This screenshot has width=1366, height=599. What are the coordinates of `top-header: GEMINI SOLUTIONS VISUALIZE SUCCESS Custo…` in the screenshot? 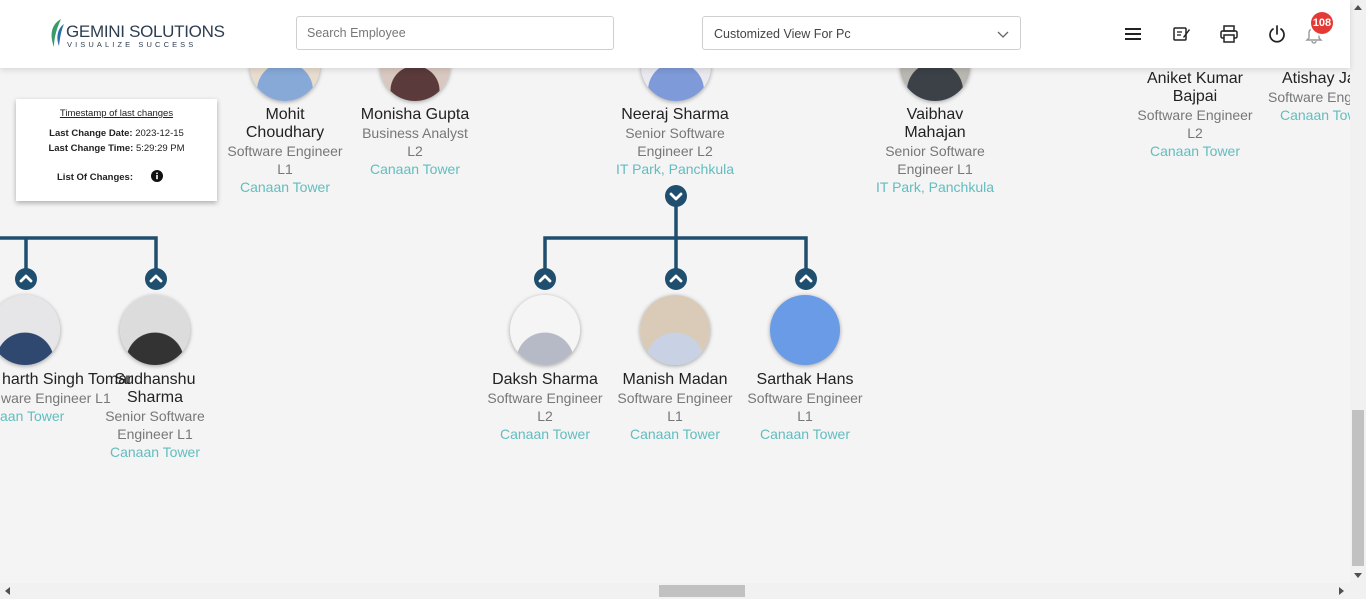 It's located at (675, 34).